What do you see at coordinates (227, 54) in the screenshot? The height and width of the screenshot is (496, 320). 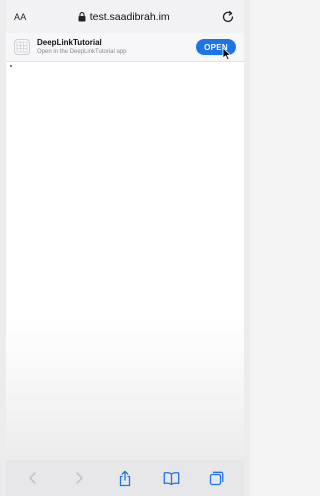 I see `mouse-cursor-icon` at bounding box center [227, 54].